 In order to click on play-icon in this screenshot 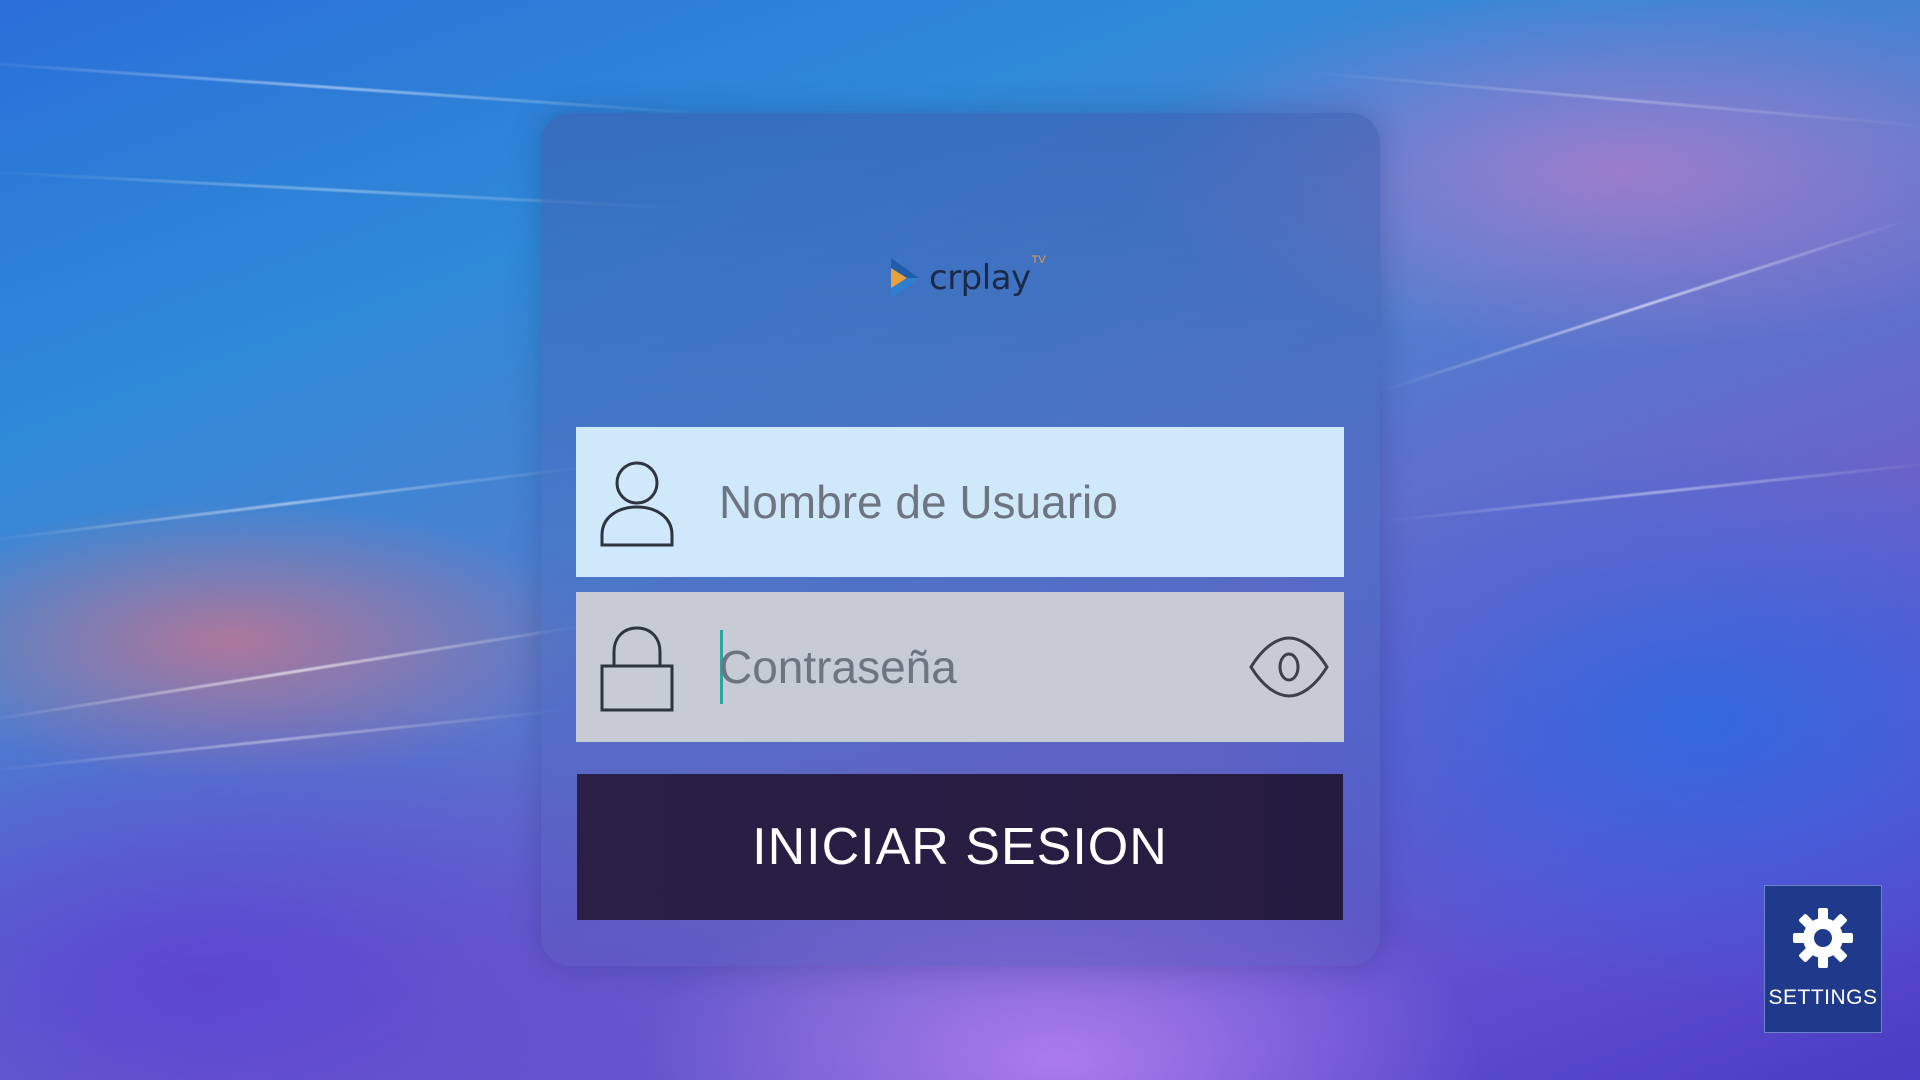, I will do `click(905, 278)`.